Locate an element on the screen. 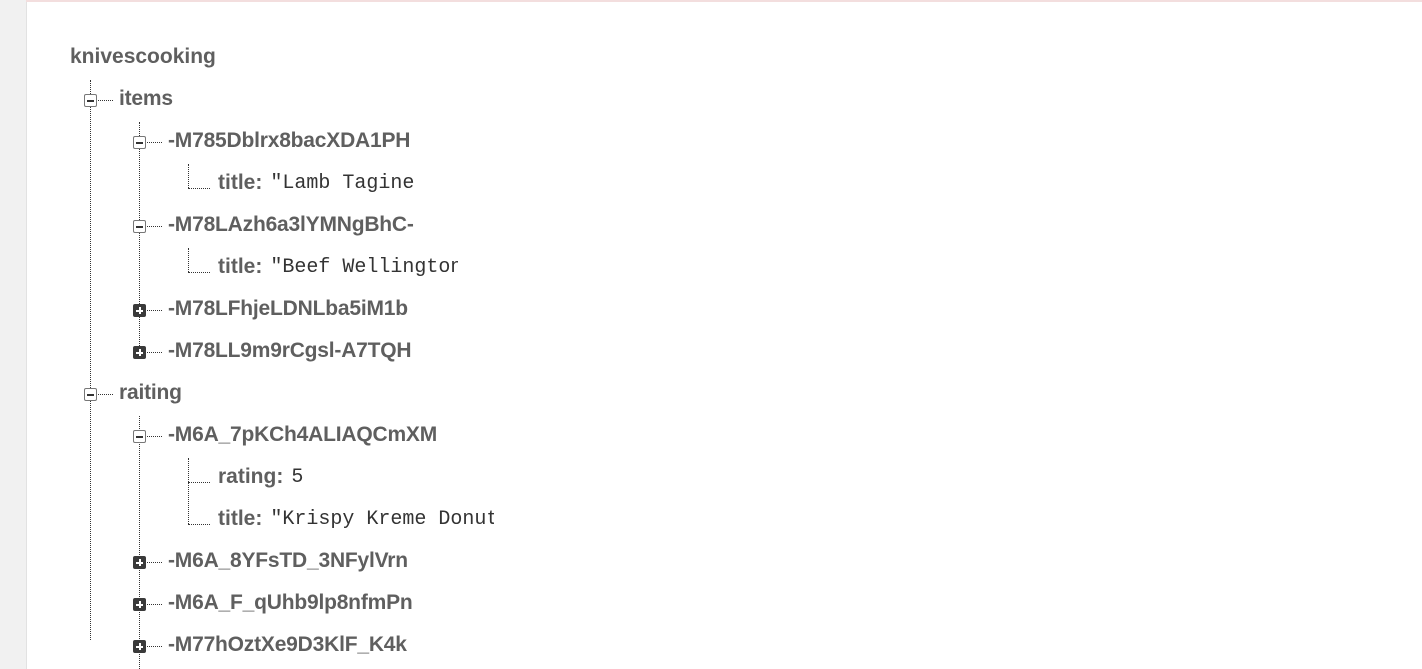  tree-node-item: -M6A_F_qUhb9lp8nfmPn is located at coordinates (290, 603).